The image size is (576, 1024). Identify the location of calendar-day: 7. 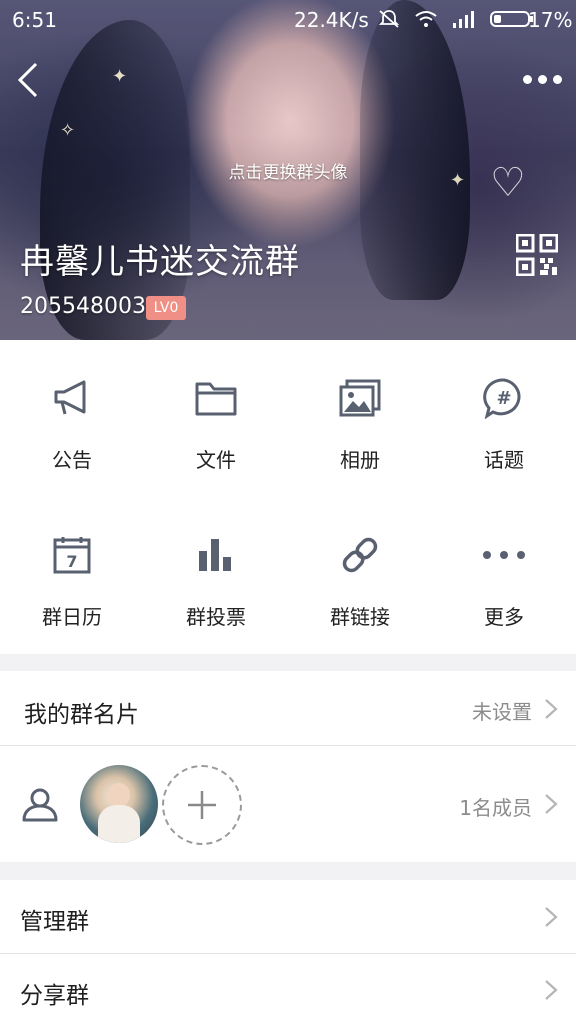
(71, 561).